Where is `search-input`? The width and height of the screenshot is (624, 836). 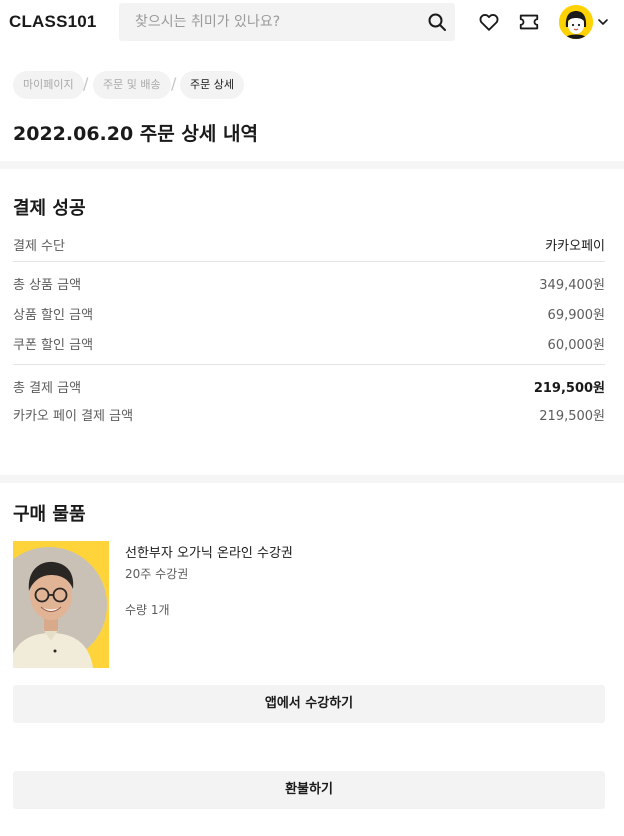 search-input is located at coordinates (269, 22).